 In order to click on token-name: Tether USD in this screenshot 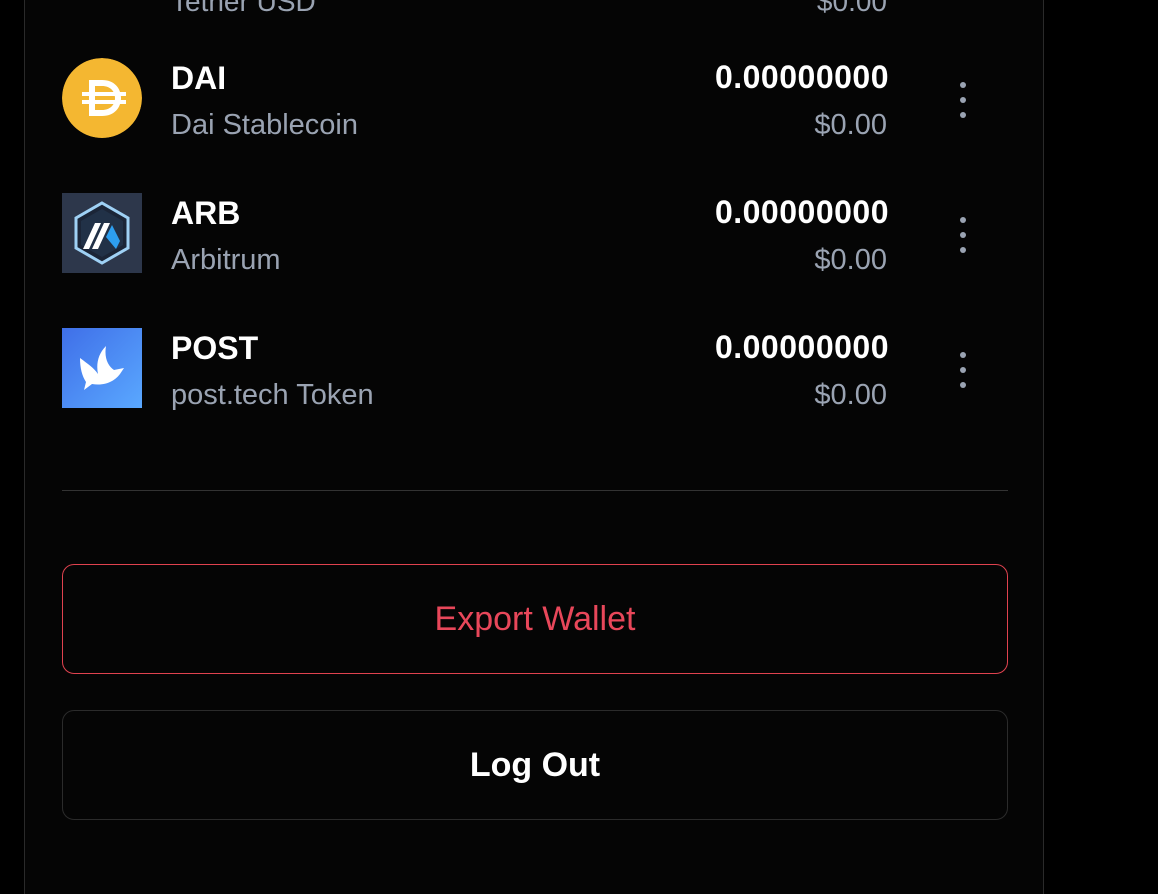, I will do `click(243, 8)`.